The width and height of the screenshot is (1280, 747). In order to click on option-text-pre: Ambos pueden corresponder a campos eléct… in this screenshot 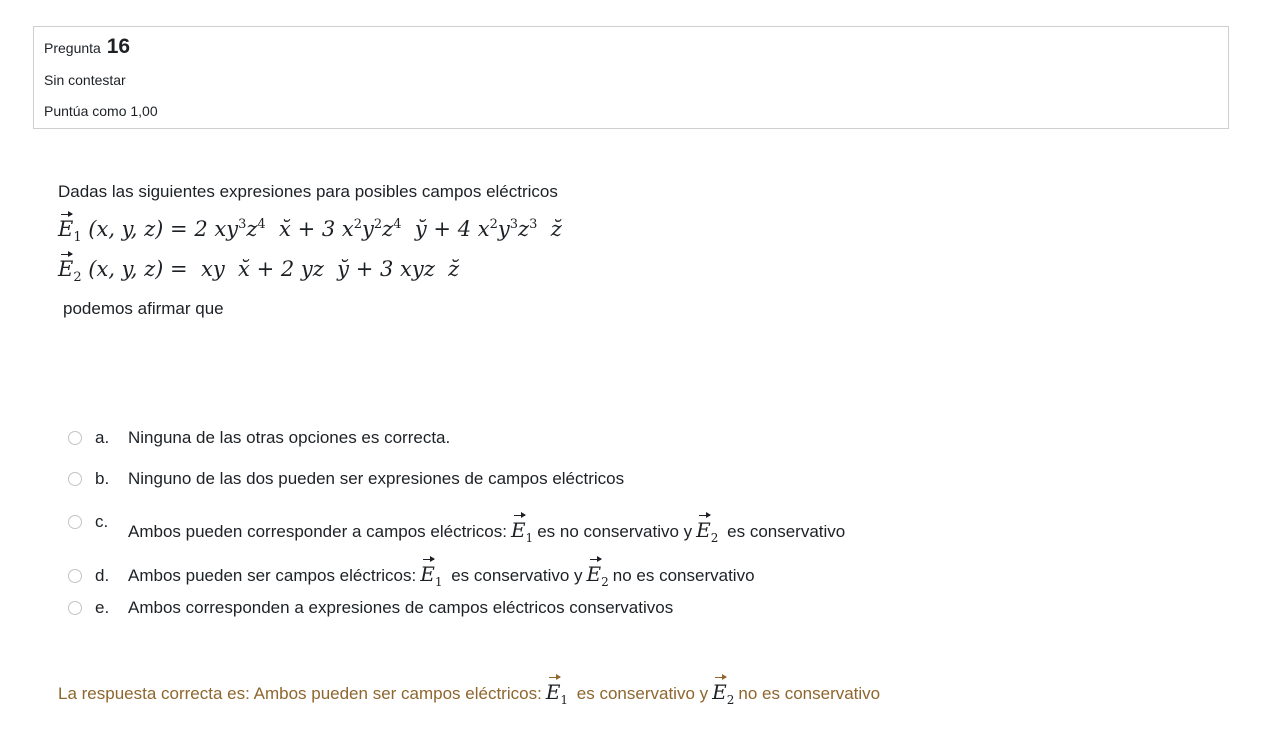, I will do `click(317, 531)`.